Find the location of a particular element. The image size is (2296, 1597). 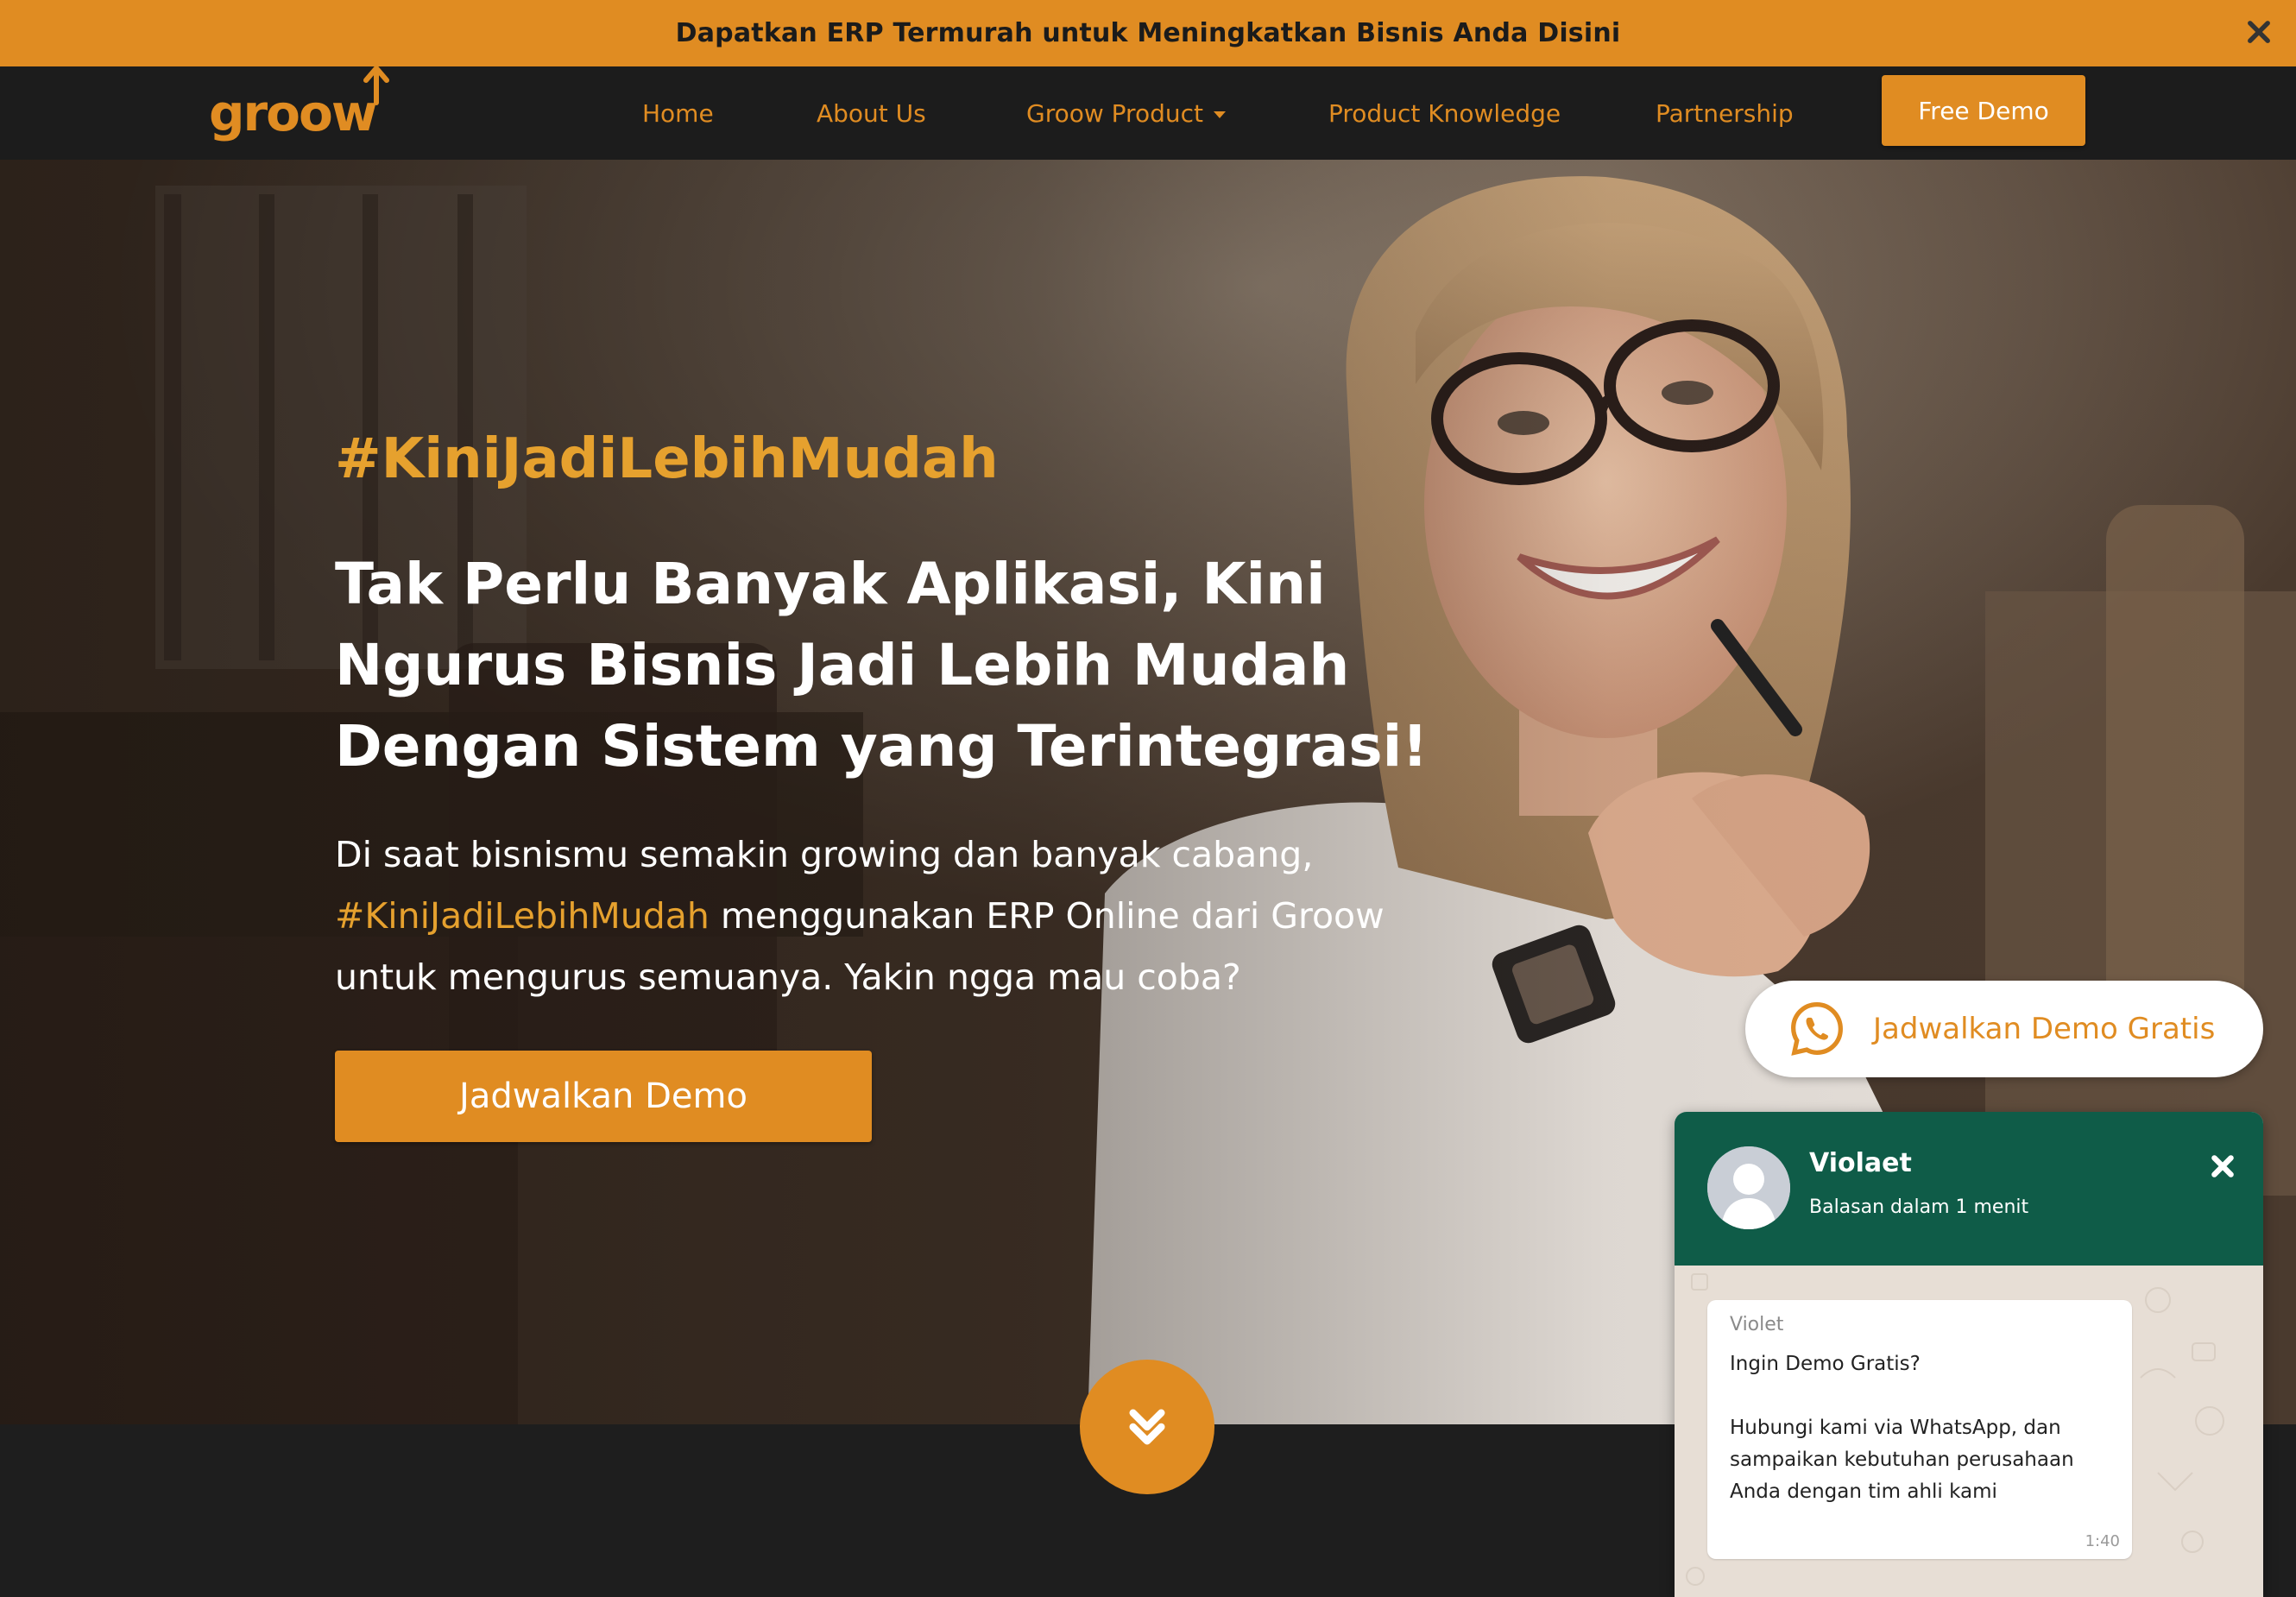

message-sender: Violet is located at coordinates (1757, 1324).